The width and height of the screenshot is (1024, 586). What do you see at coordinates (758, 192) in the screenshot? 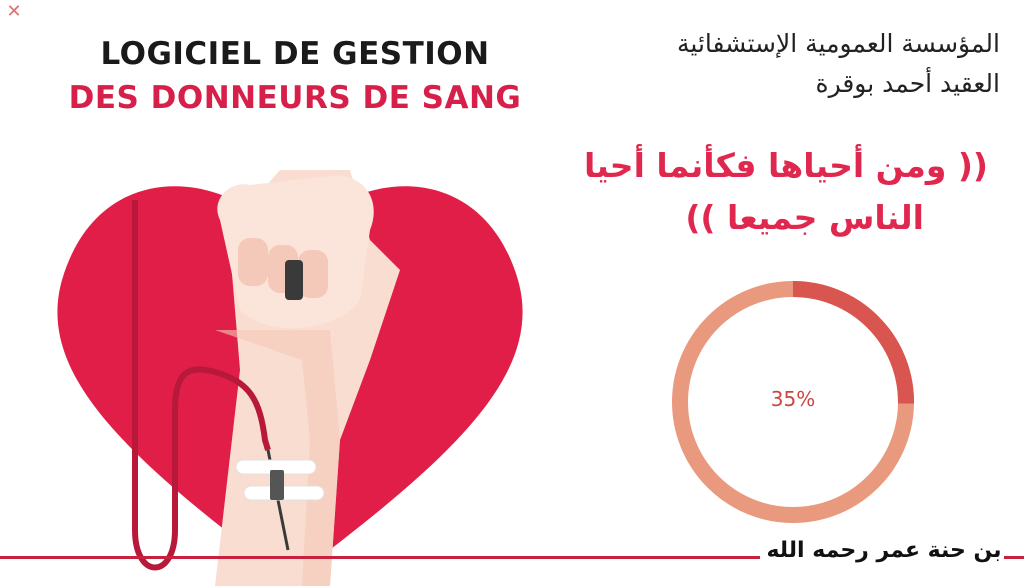
I see `quran-quote: (( ومن أحياها فكأنما أحيا الناس جميعا ))` at bounding box center [758, 192].